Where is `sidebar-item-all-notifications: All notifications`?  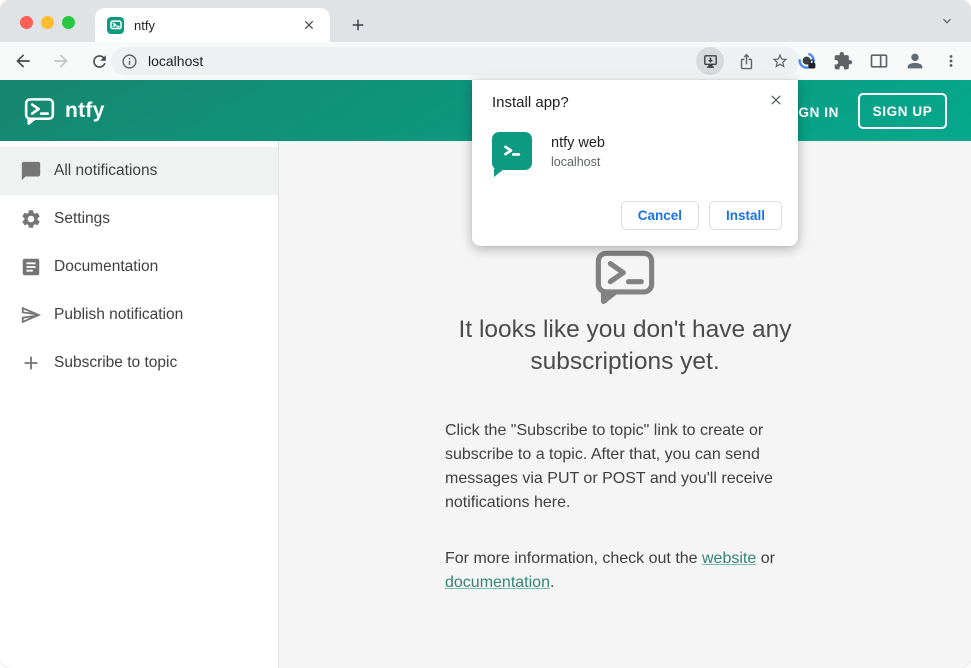
sidebar-item-all-notifications: All notifications is located at coordinates (139, 171).